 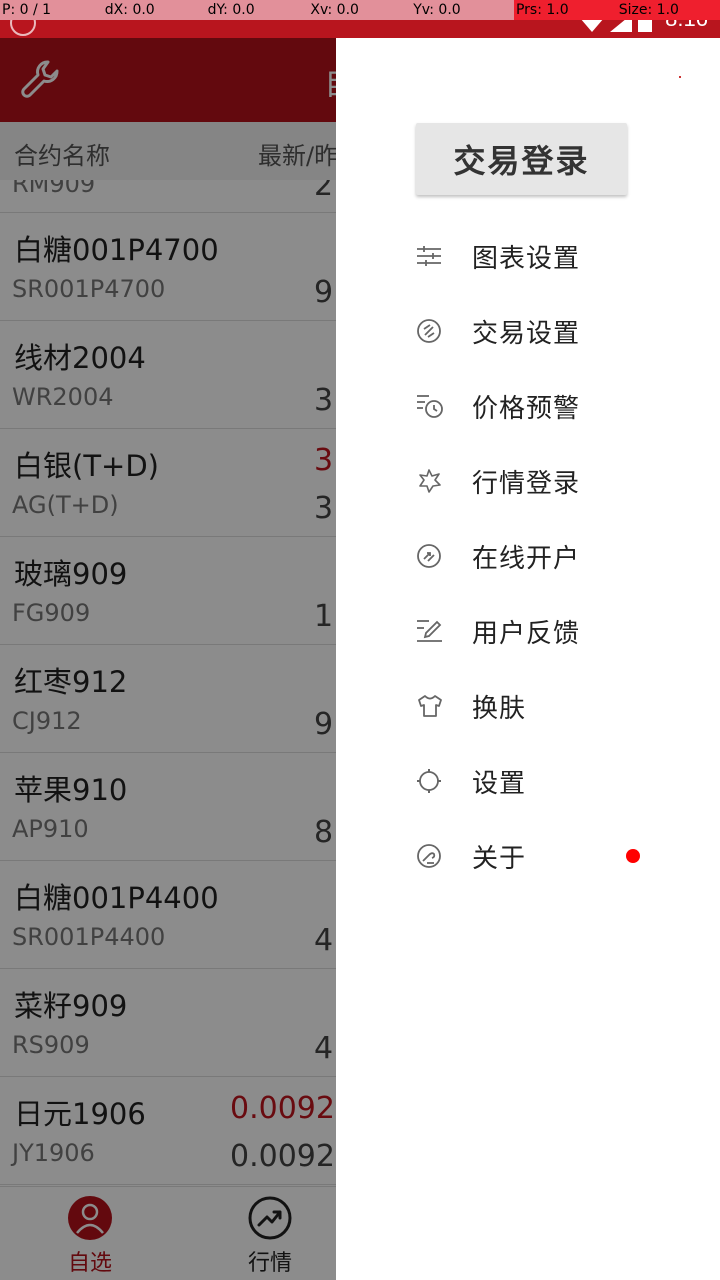 What do you see at coordinates (526, 483) in the screenshot?
I see `menu-item-label: 行情登录` at bounding box center [526, 483].